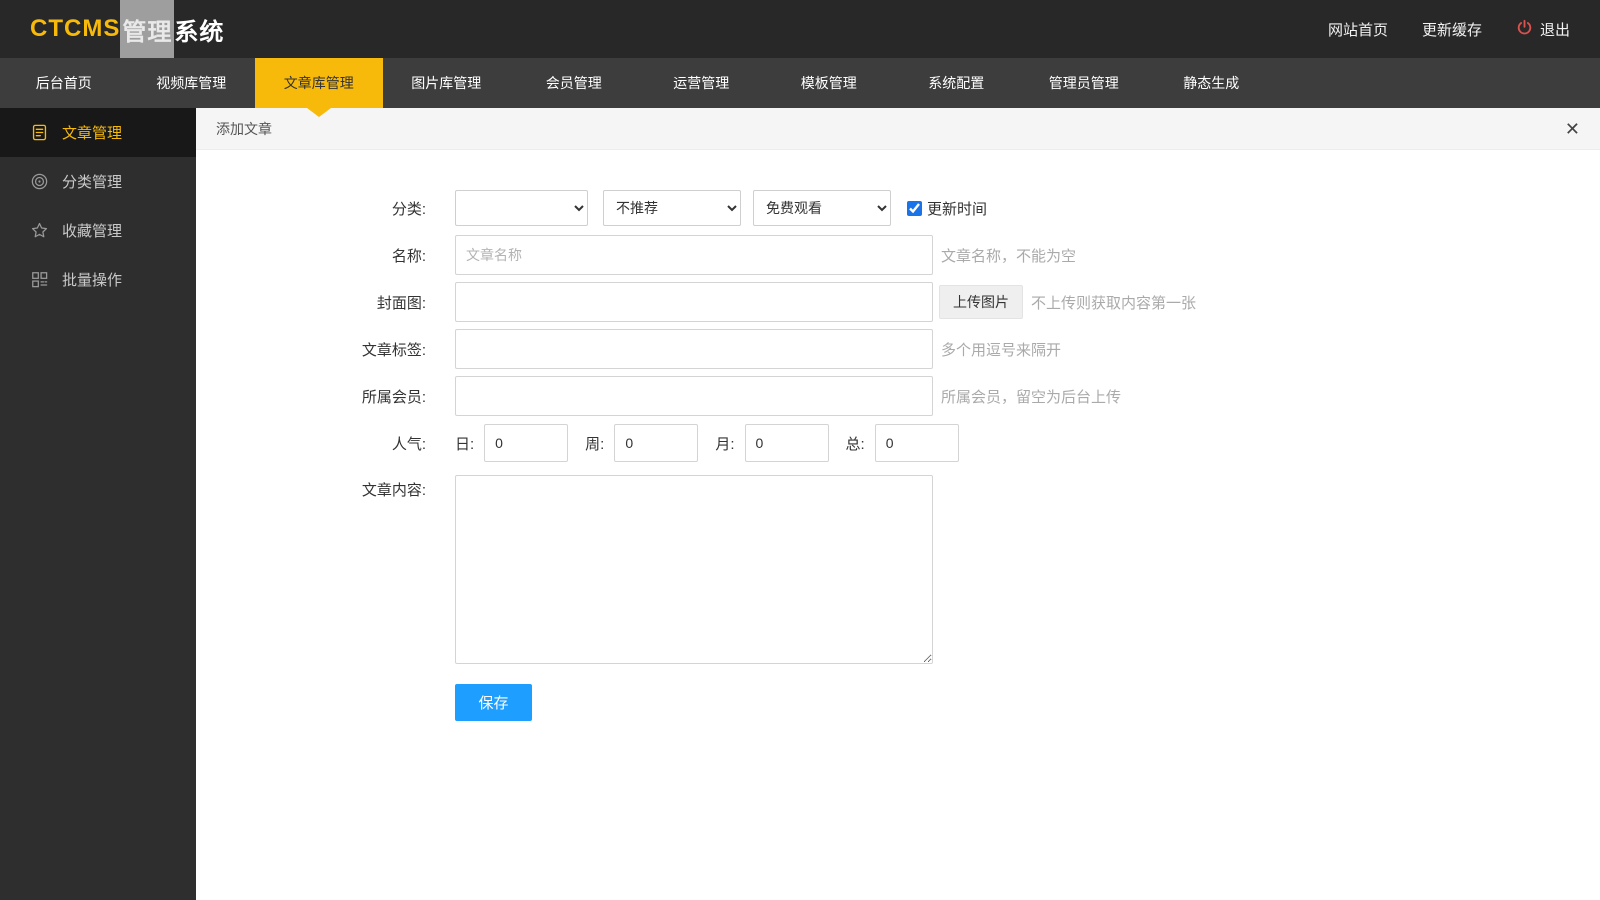 This screenshot has height=900, width=1600. I want to click on tags-label: 文章标签:, so click(393, 350).